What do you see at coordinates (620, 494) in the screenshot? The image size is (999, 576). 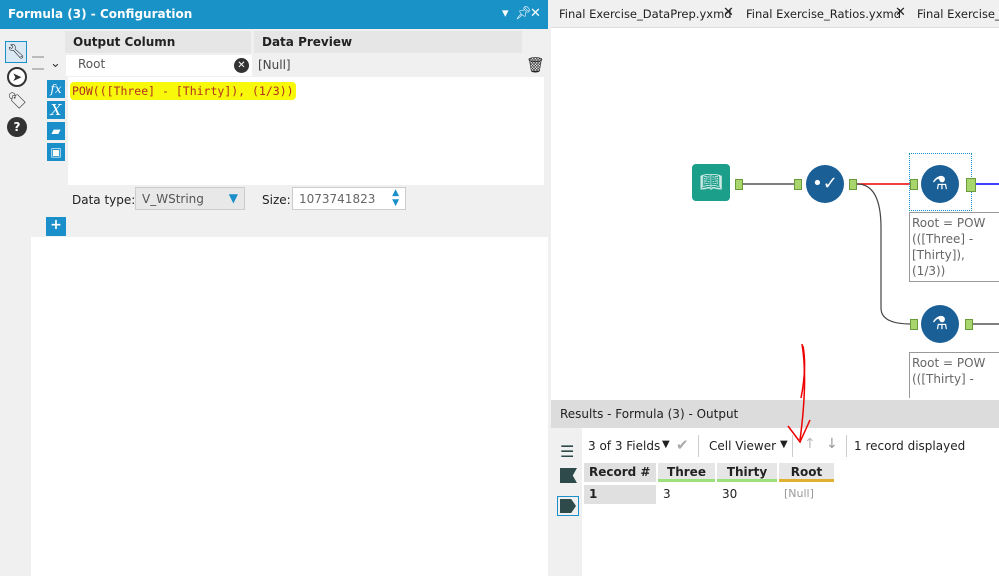 I see `record-number-cell: 1` at bounding box center [620, 494].